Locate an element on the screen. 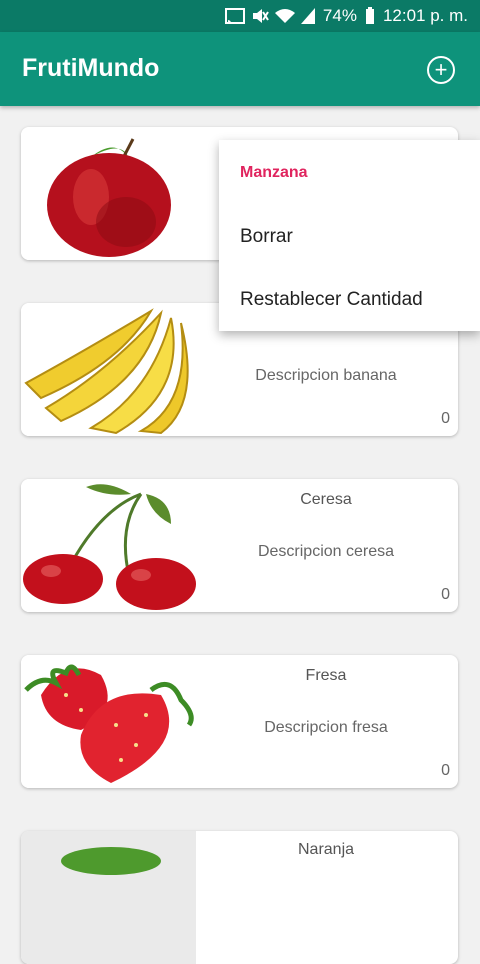  banana-image is located at coordinates (108, 369).